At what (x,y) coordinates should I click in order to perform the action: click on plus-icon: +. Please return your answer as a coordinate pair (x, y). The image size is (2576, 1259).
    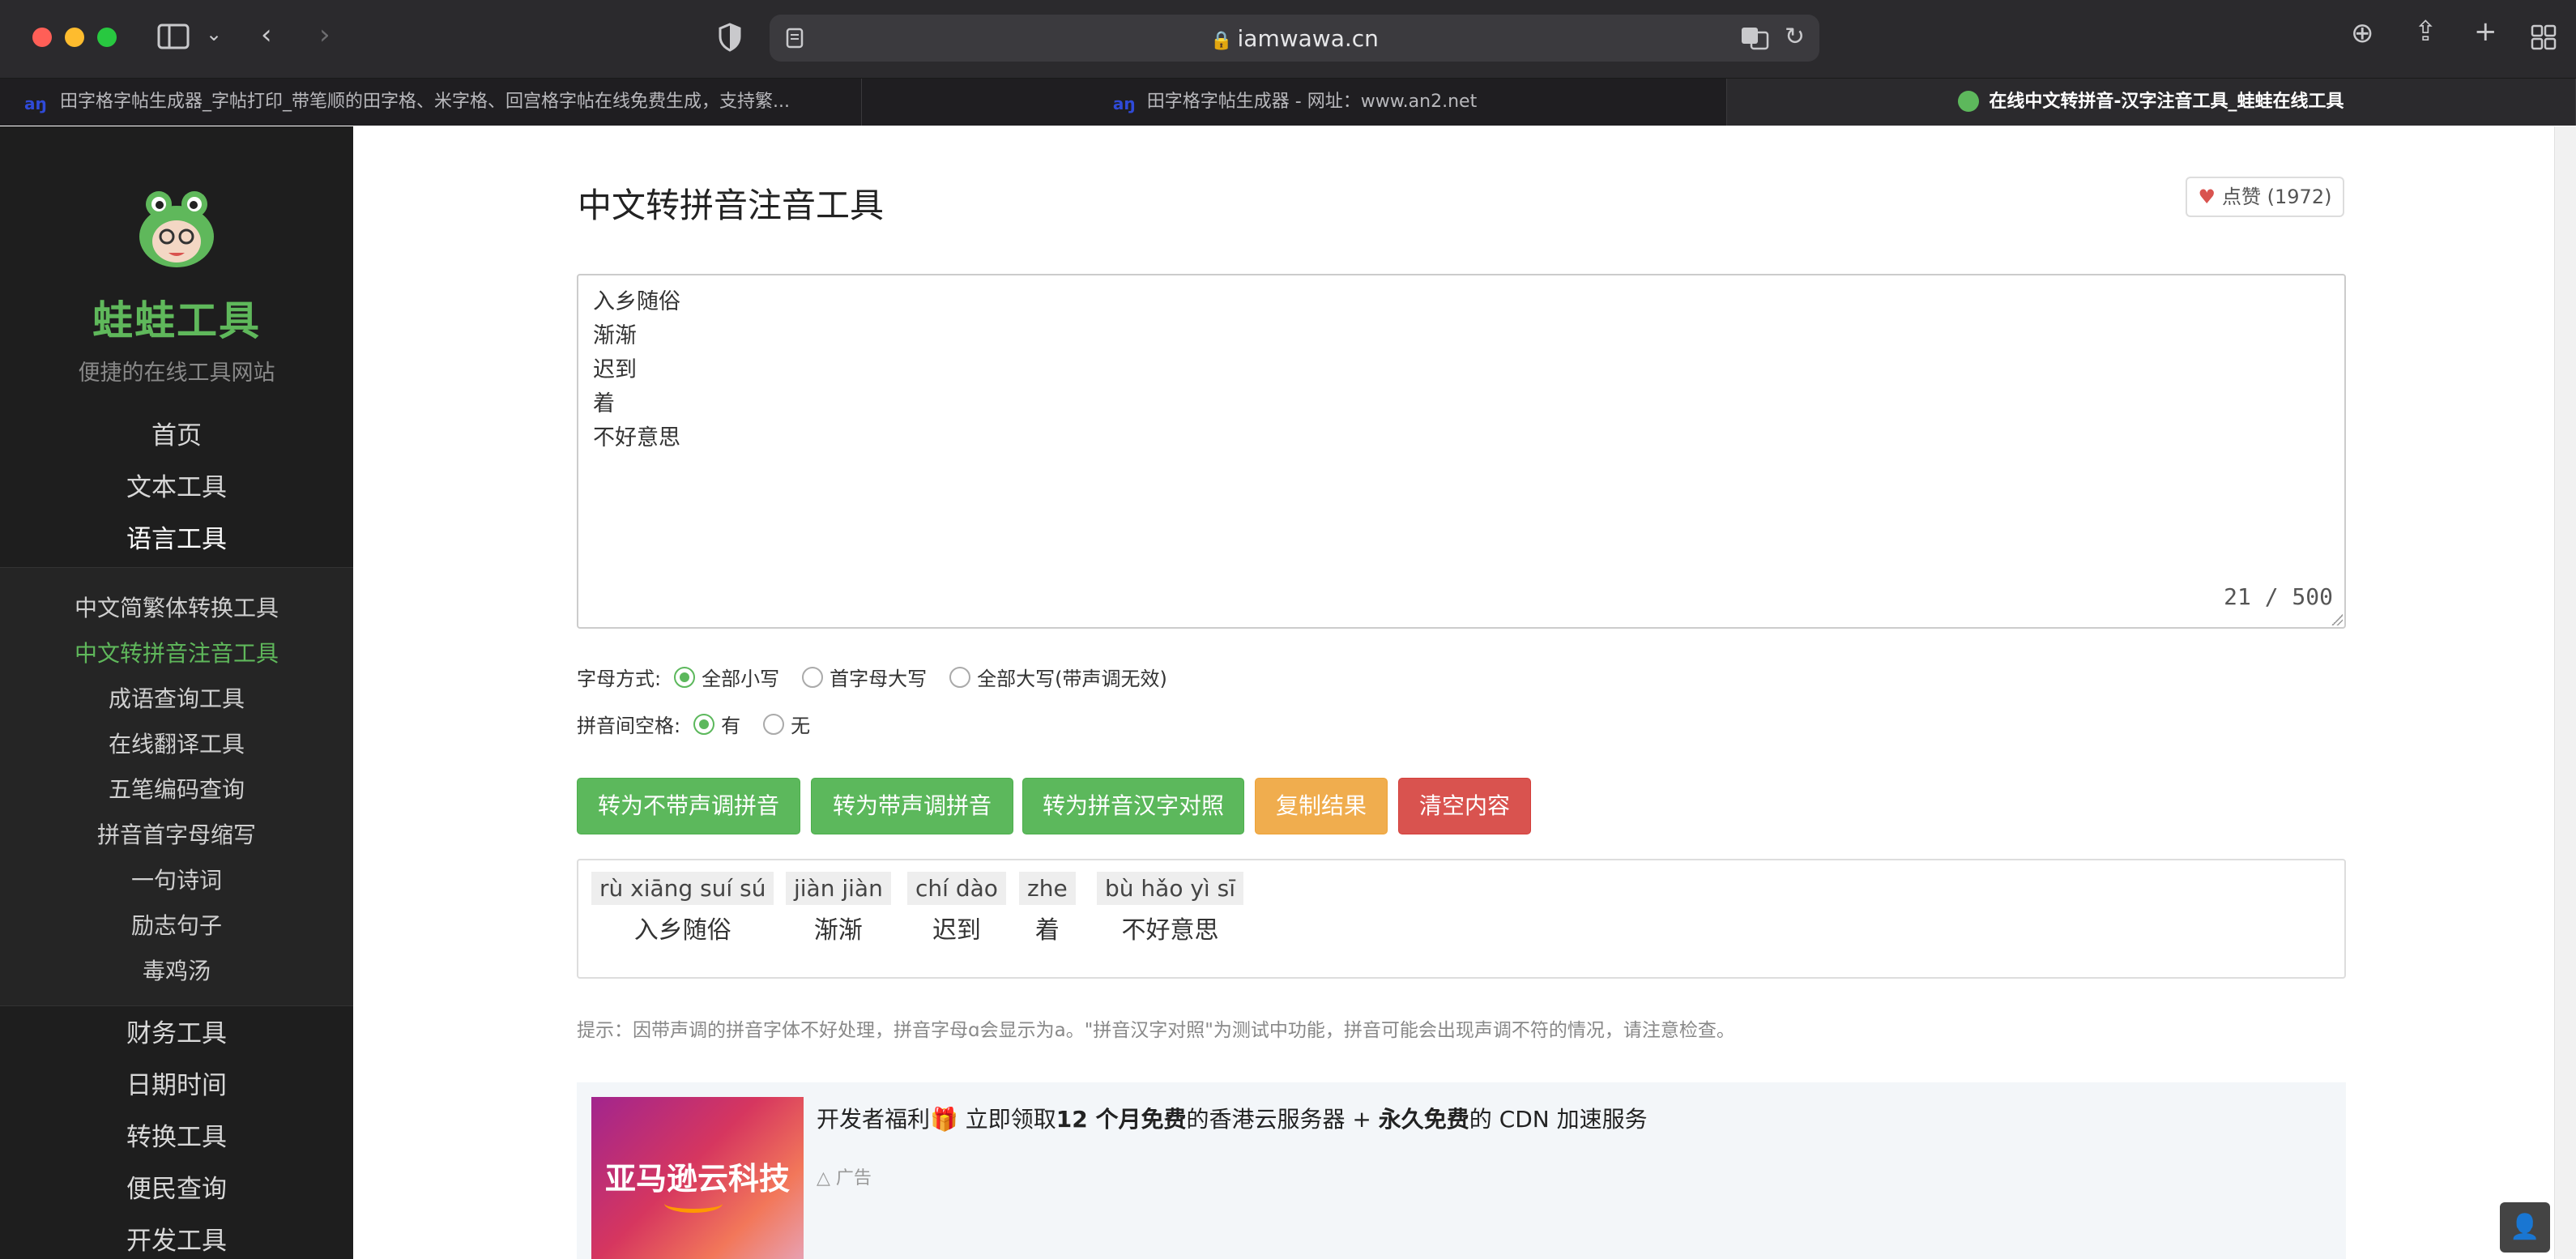
    Looking at the image, I should click on (2485, 31).